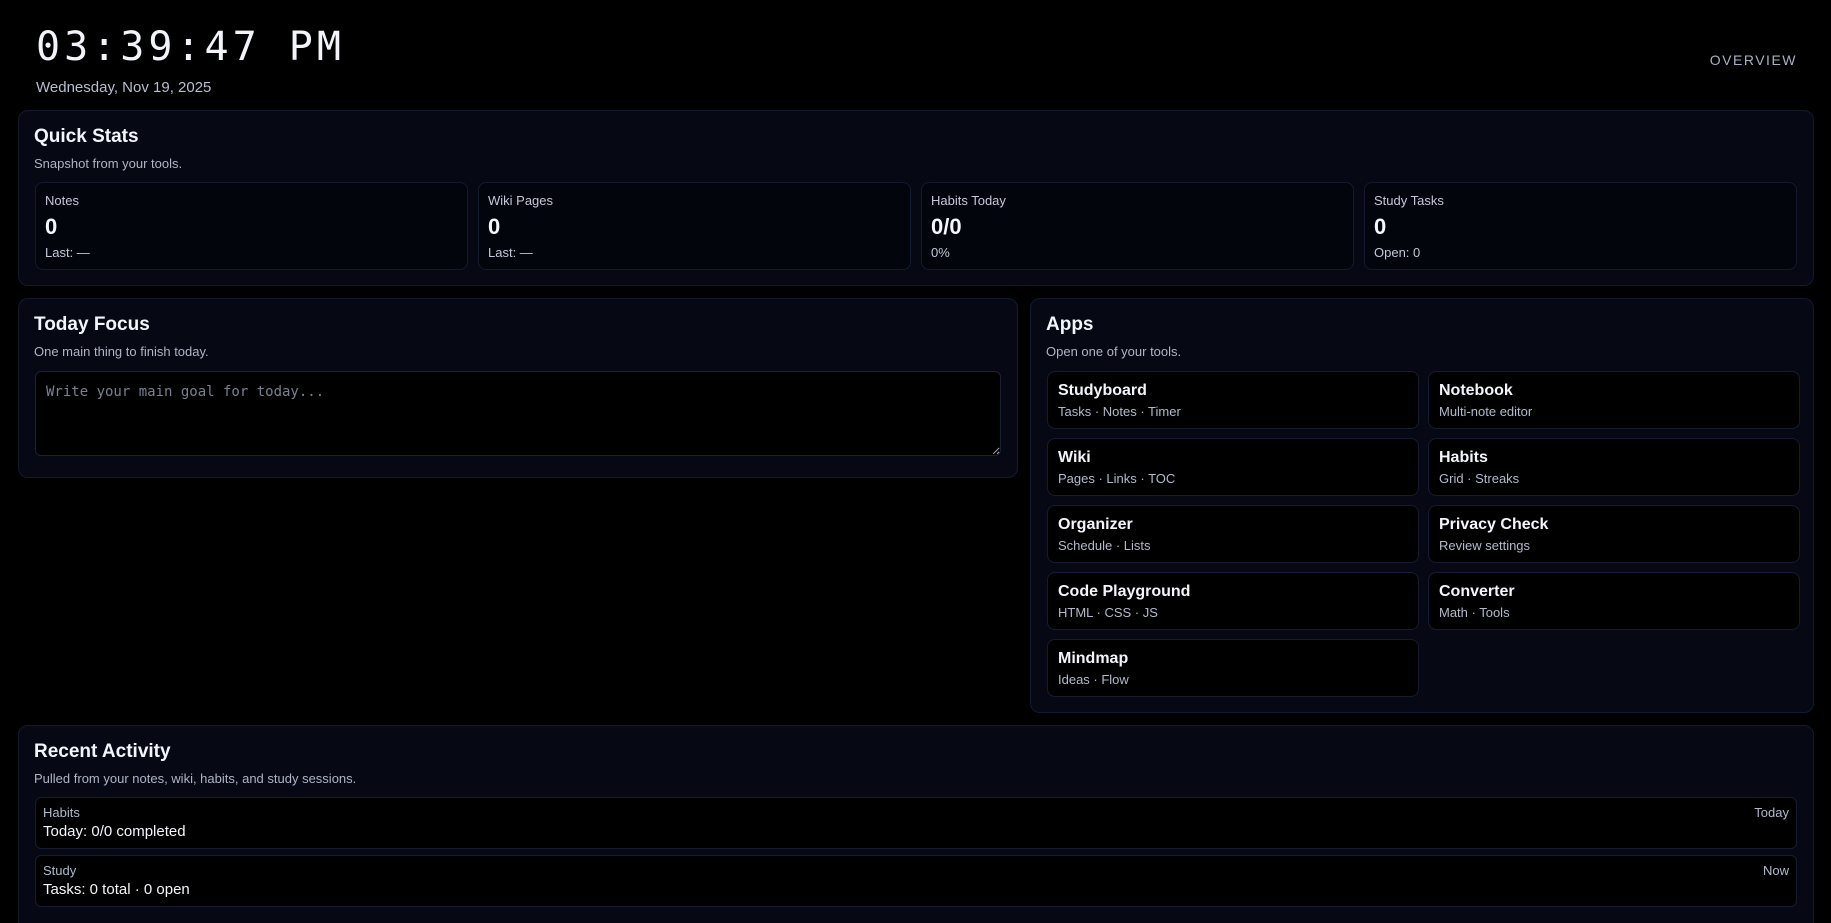 Image resolution: width=1831 pixels, height=923 pixels. Describe the element at coordinates (102, 751) in the screenshot. I see `recent-activity-title: Recent Activity` at that location.